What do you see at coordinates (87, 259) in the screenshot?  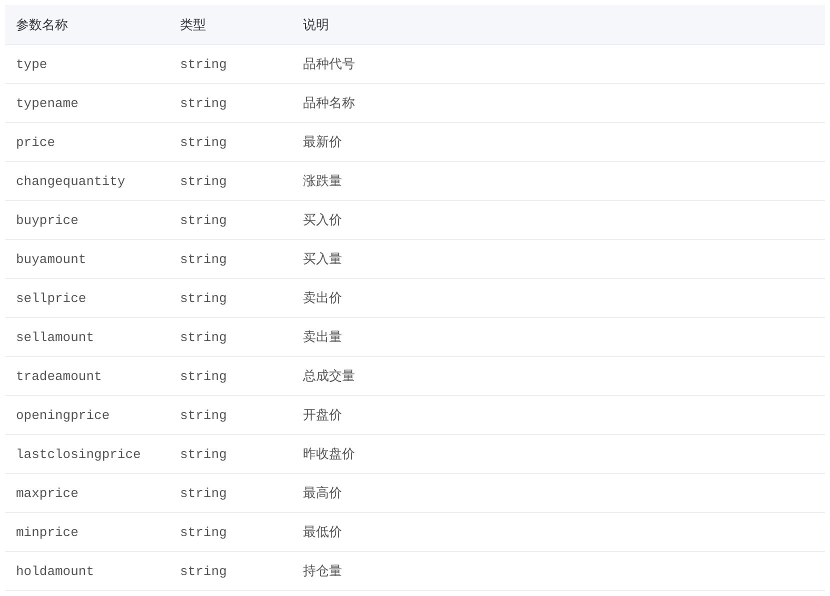 I see `table-cell: buyamount` at bounding box center [87, 259].